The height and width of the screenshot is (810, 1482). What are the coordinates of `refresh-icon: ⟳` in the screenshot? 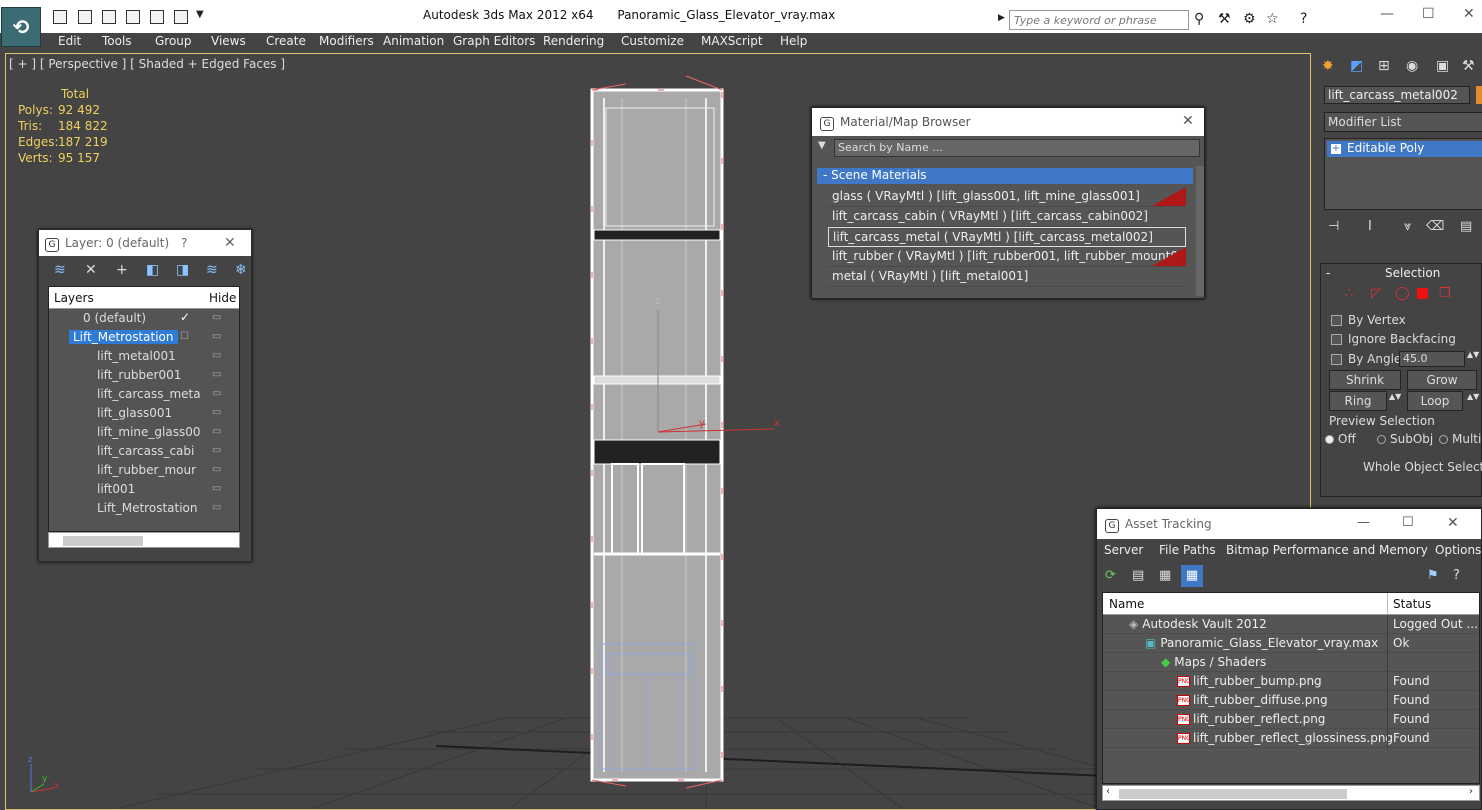 It's located at (1110, 575).